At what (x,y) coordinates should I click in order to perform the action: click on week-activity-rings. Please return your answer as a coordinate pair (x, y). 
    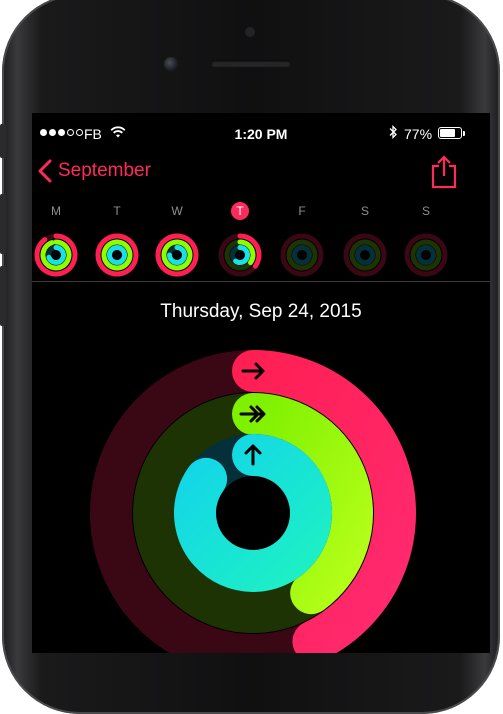
    Looking at the image, I should click on (241, 255).